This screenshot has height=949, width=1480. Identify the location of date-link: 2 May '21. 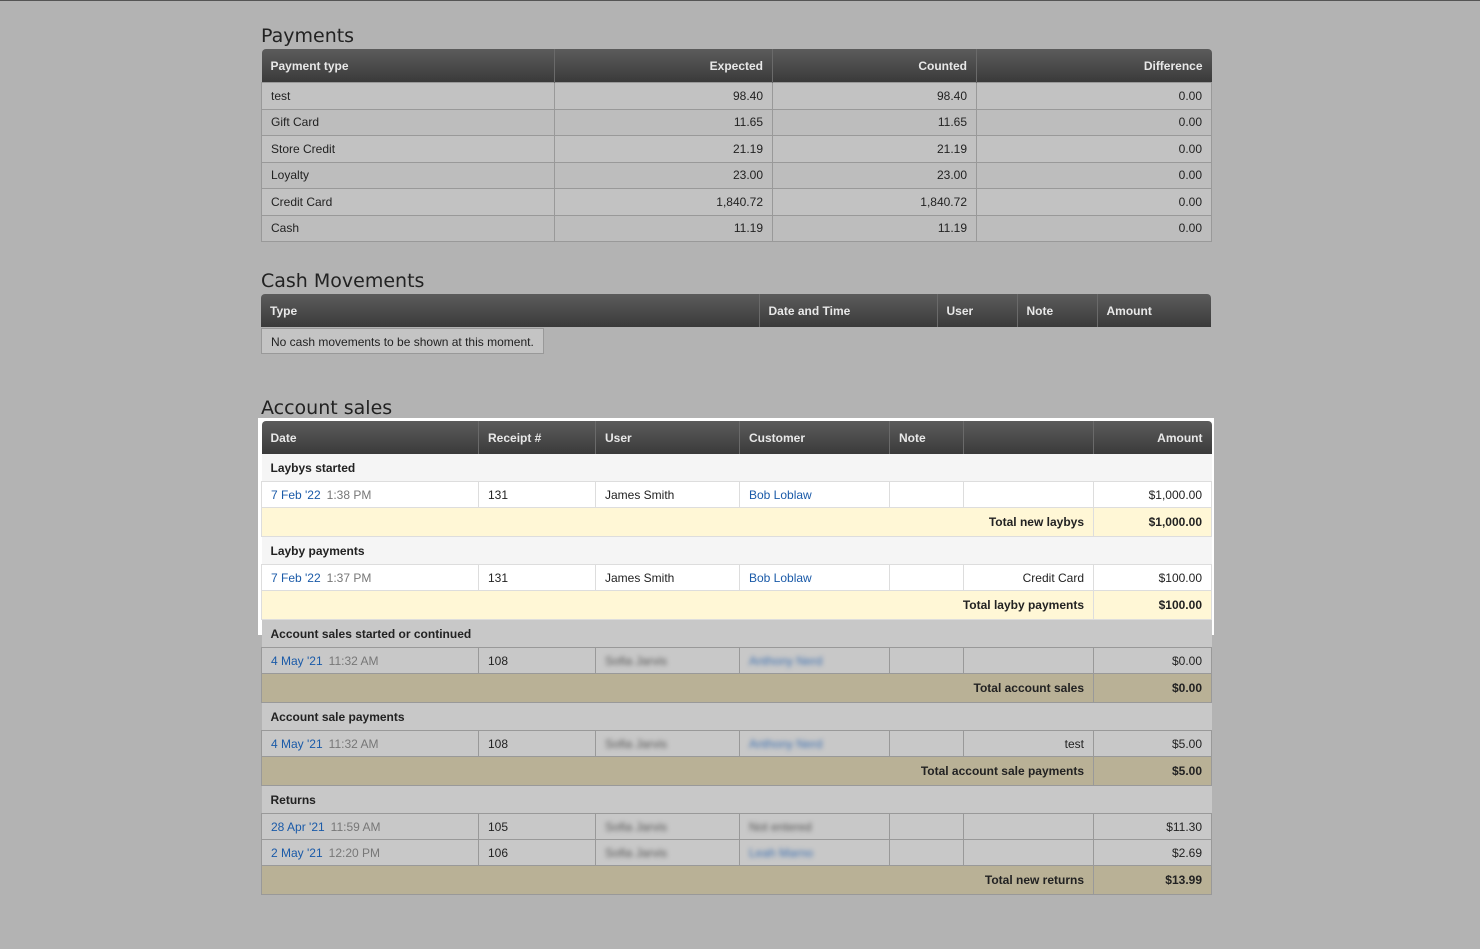
(297, 853).